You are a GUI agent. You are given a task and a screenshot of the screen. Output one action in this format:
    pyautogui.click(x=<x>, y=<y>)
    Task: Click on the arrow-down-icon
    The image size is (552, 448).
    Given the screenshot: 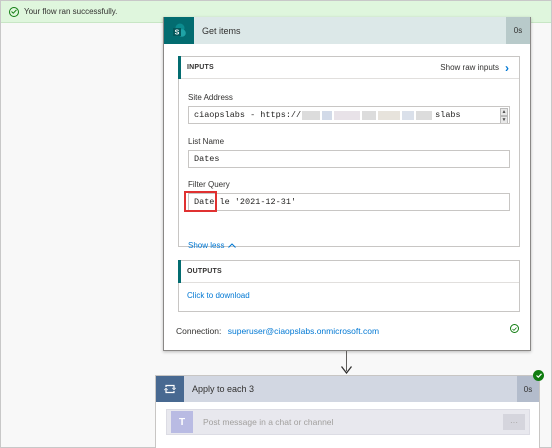 What is the action you would take?
    pyautogui.click(x=346, y=370)
    